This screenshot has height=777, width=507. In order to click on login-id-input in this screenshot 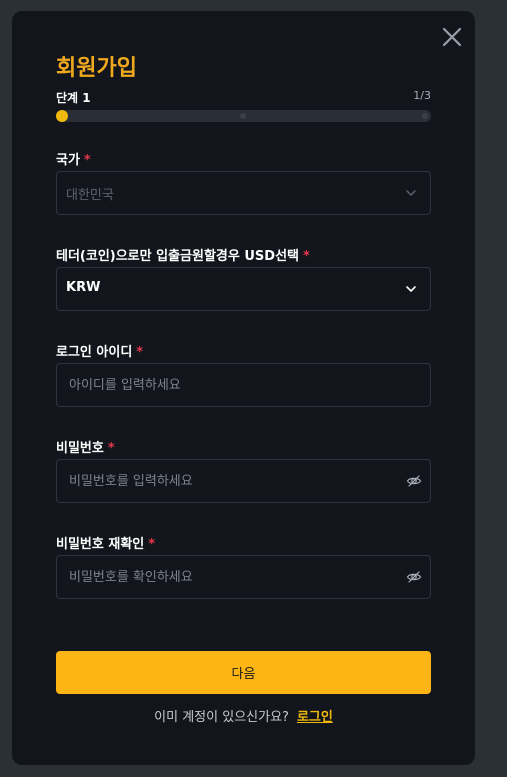, I will do `click(223, 385)`.